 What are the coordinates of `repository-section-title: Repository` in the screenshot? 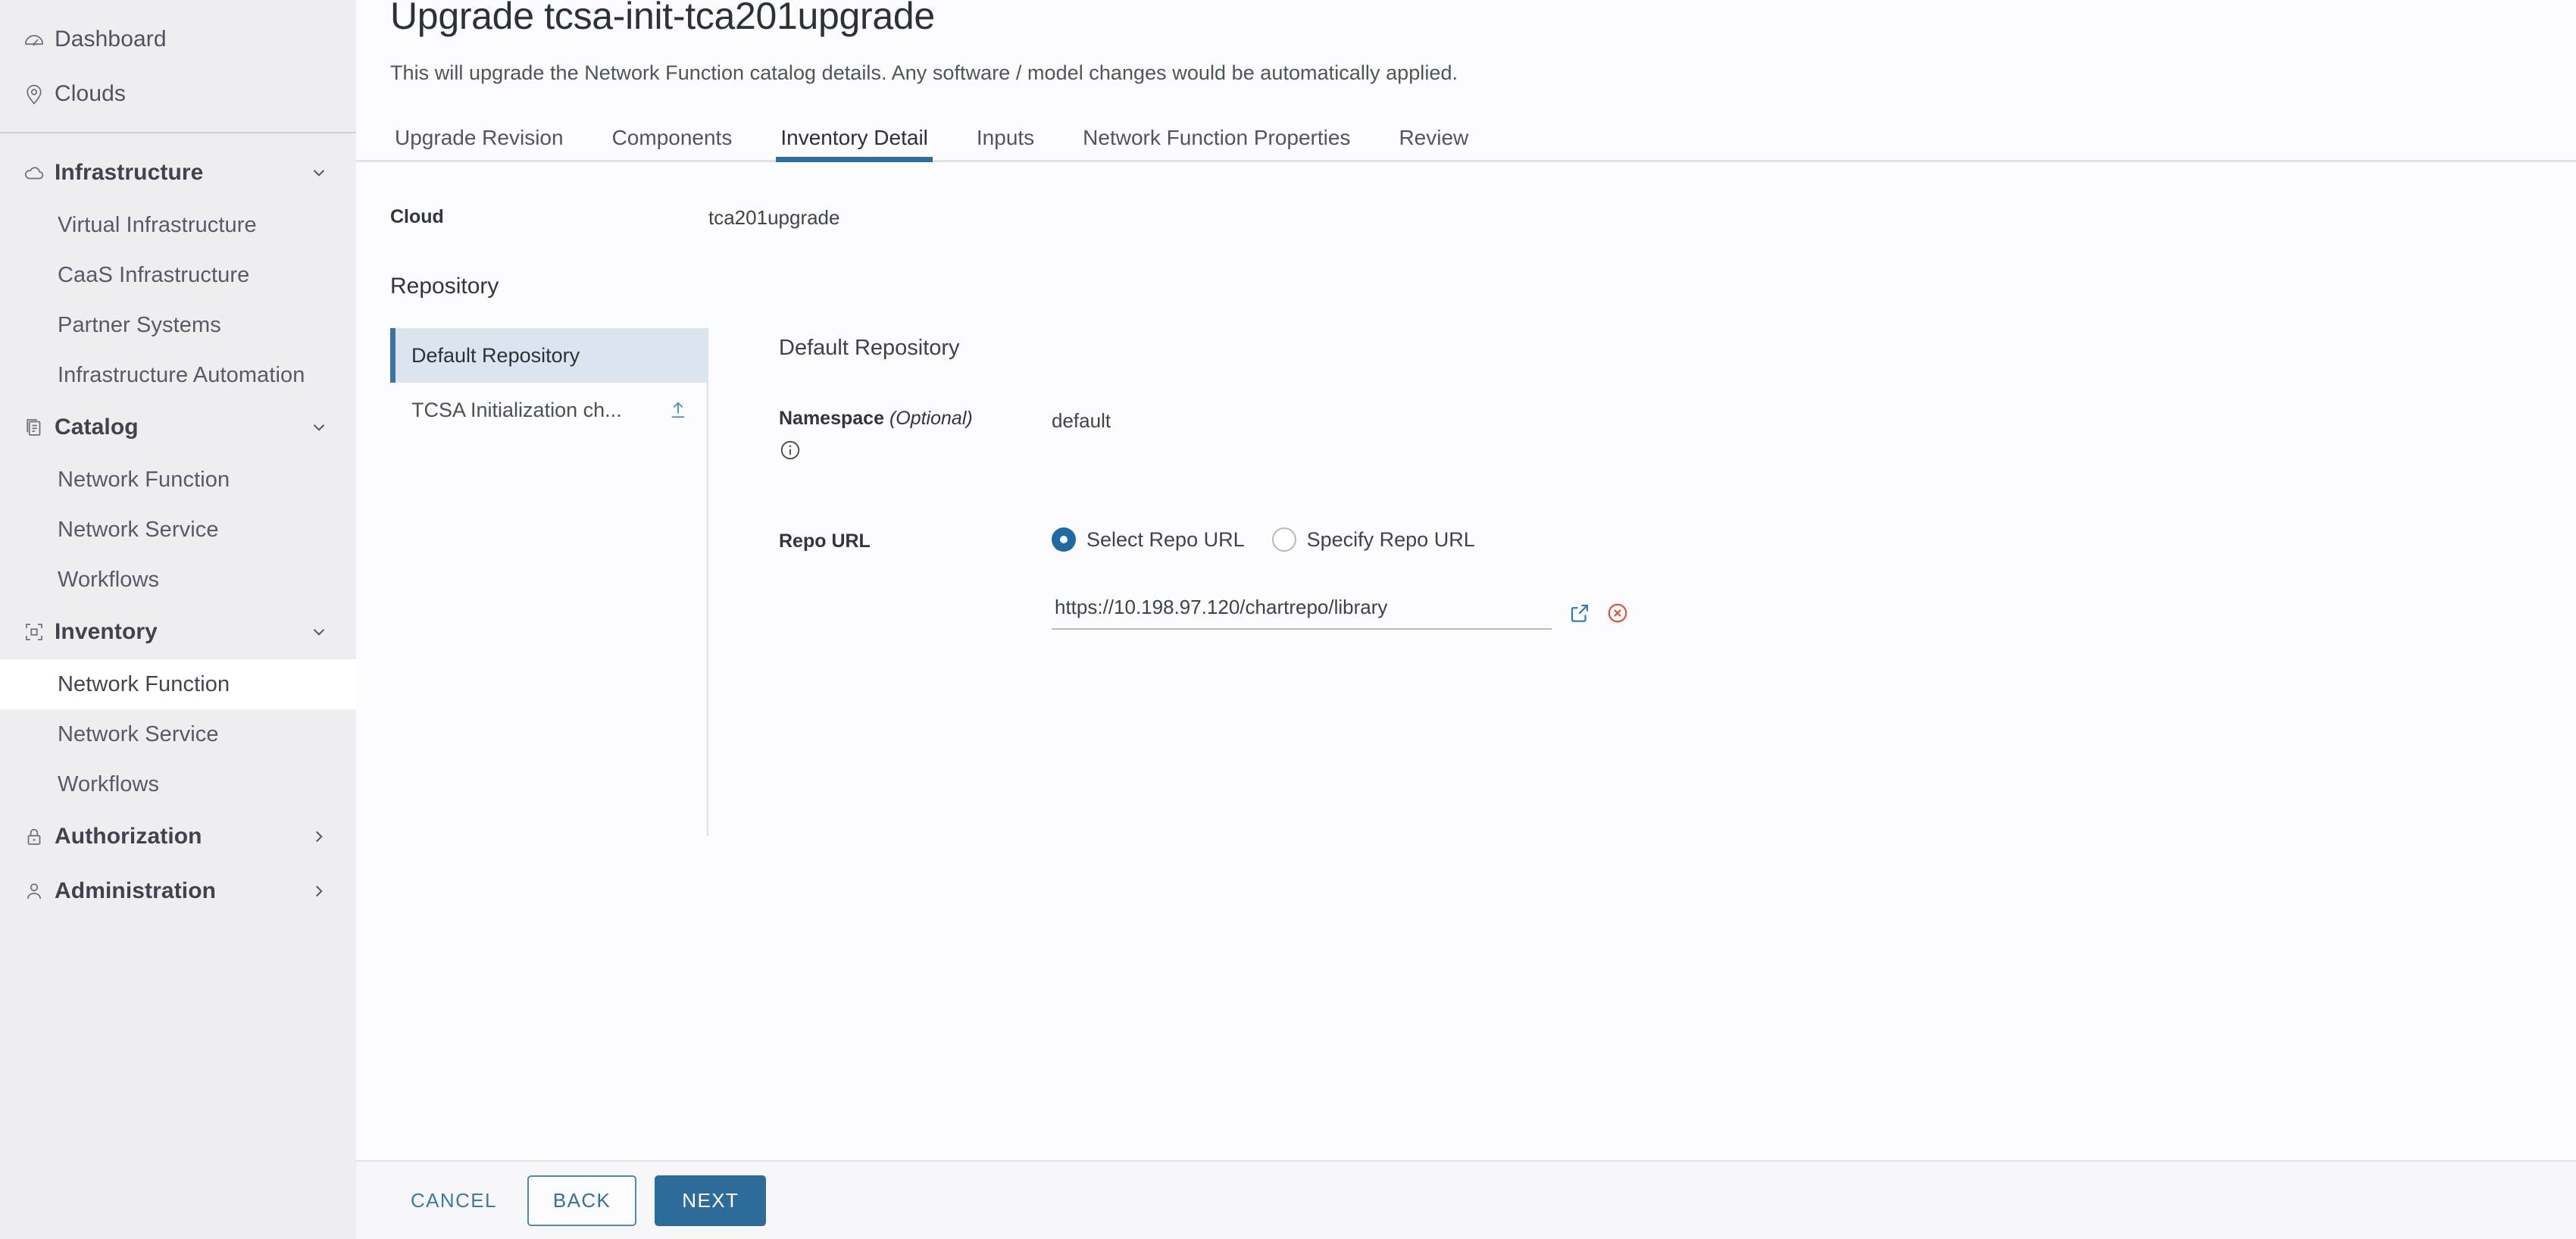 It's located at (444, 286).